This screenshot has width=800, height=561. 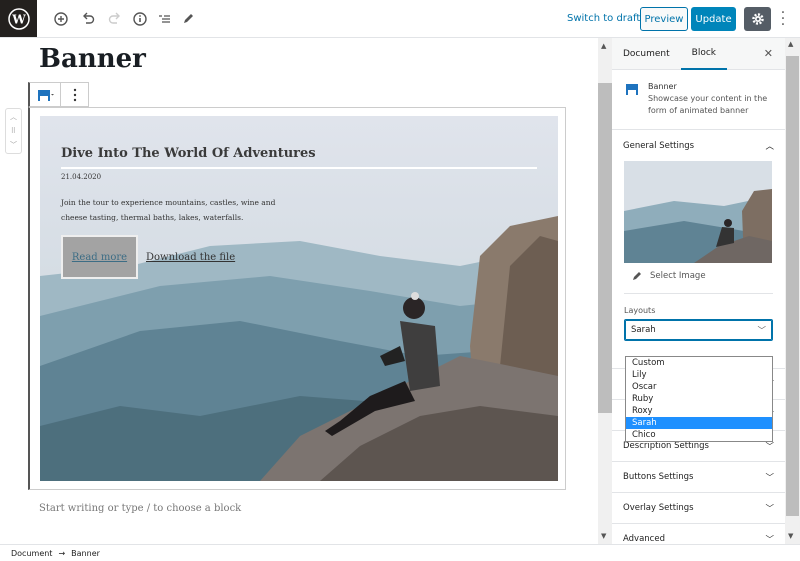 I want to click on redo-icon, so click(x=115, y=19).